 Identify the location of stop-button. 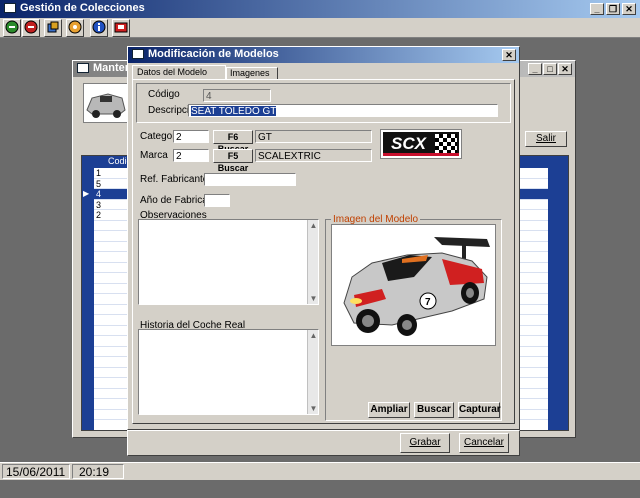
(31, 28).